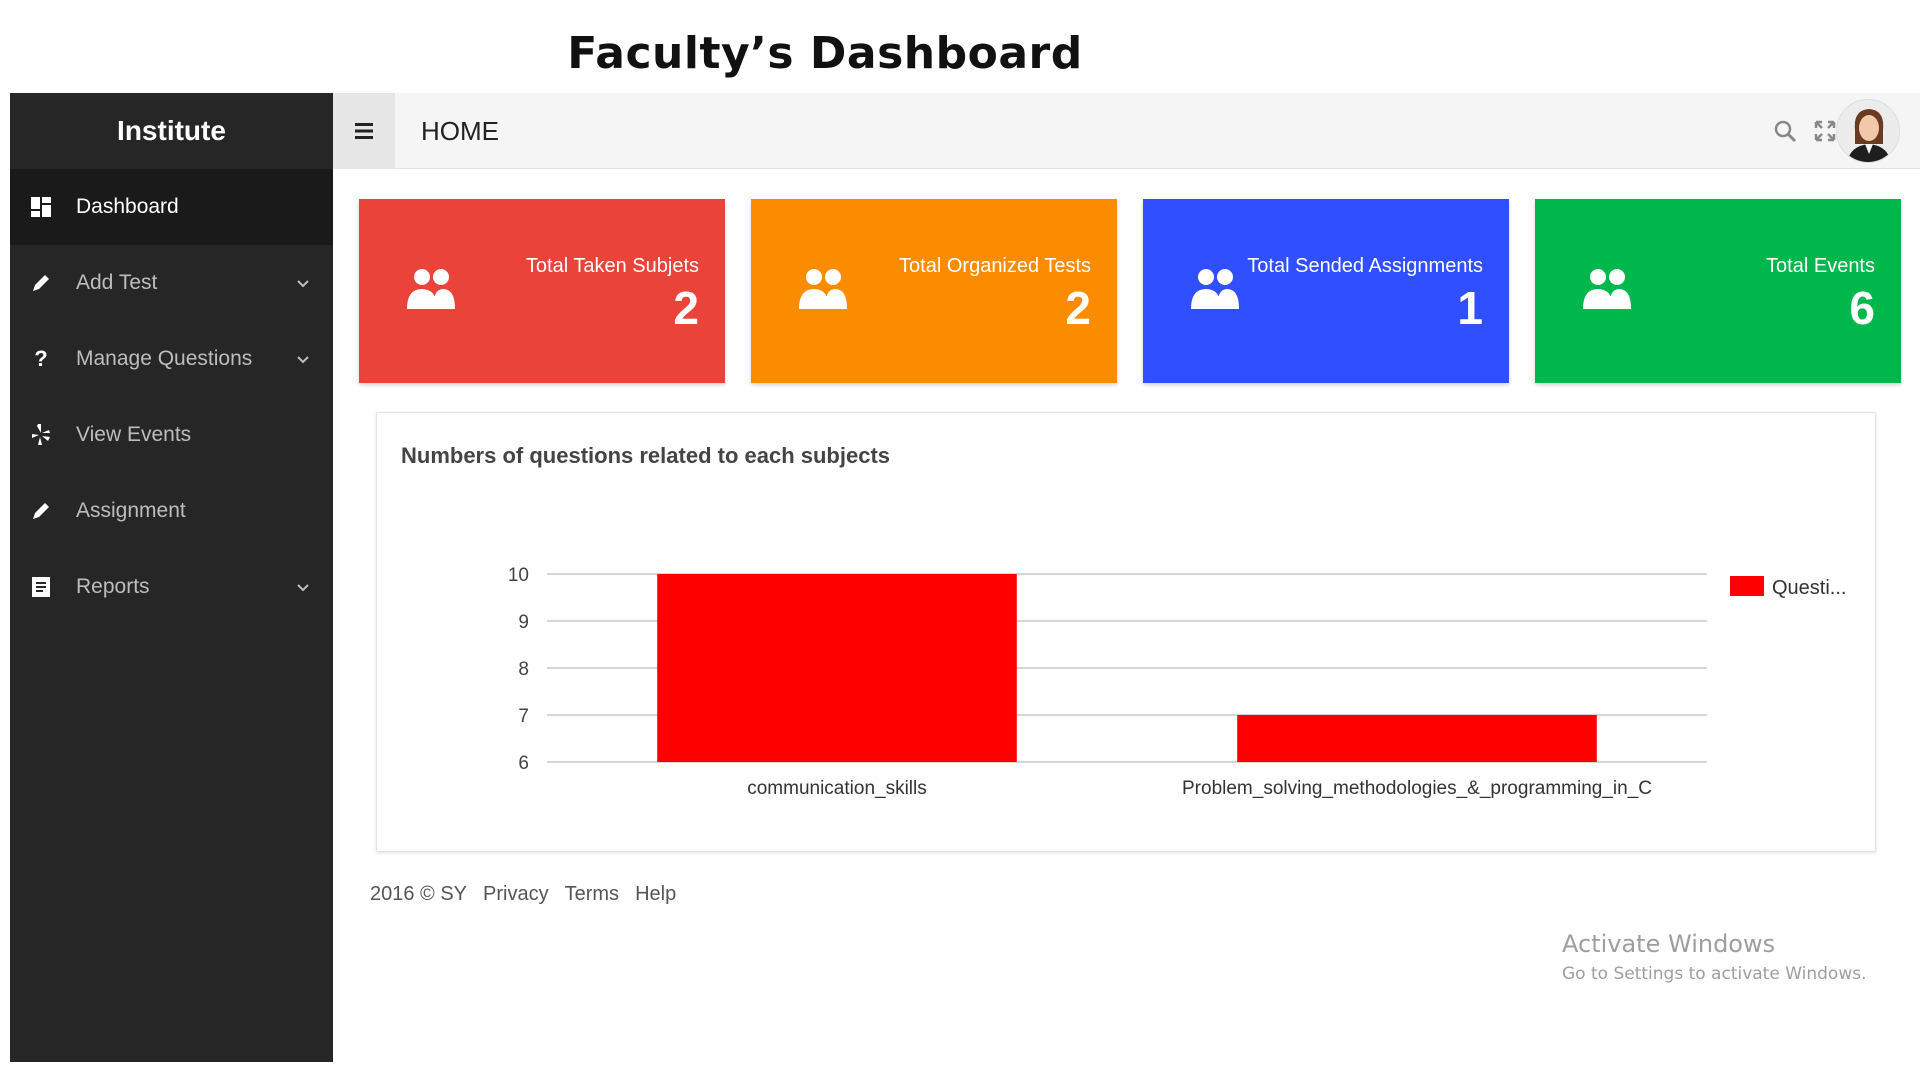  What do you see at coordinates (41, 435) in the screenshot?
I see `yelp-icon` at bounding box center [41, 435].